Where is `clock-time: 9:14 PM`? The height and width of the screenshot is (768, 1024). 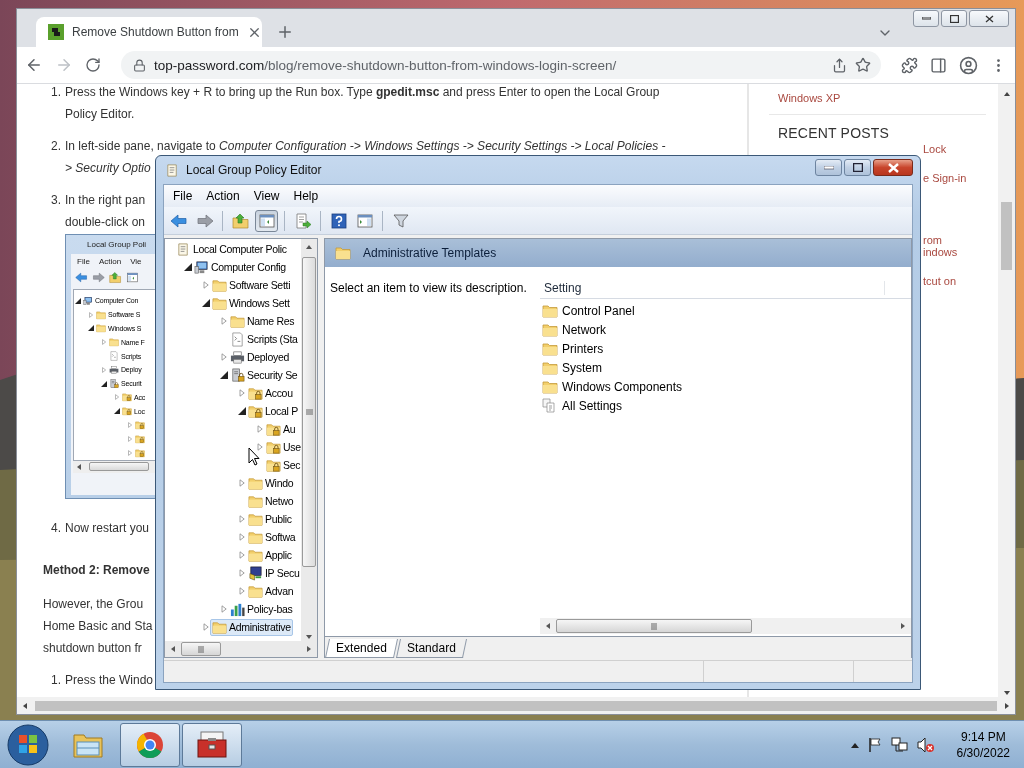 clock-time: 9:14 PM is located at coordinates (983, 736).